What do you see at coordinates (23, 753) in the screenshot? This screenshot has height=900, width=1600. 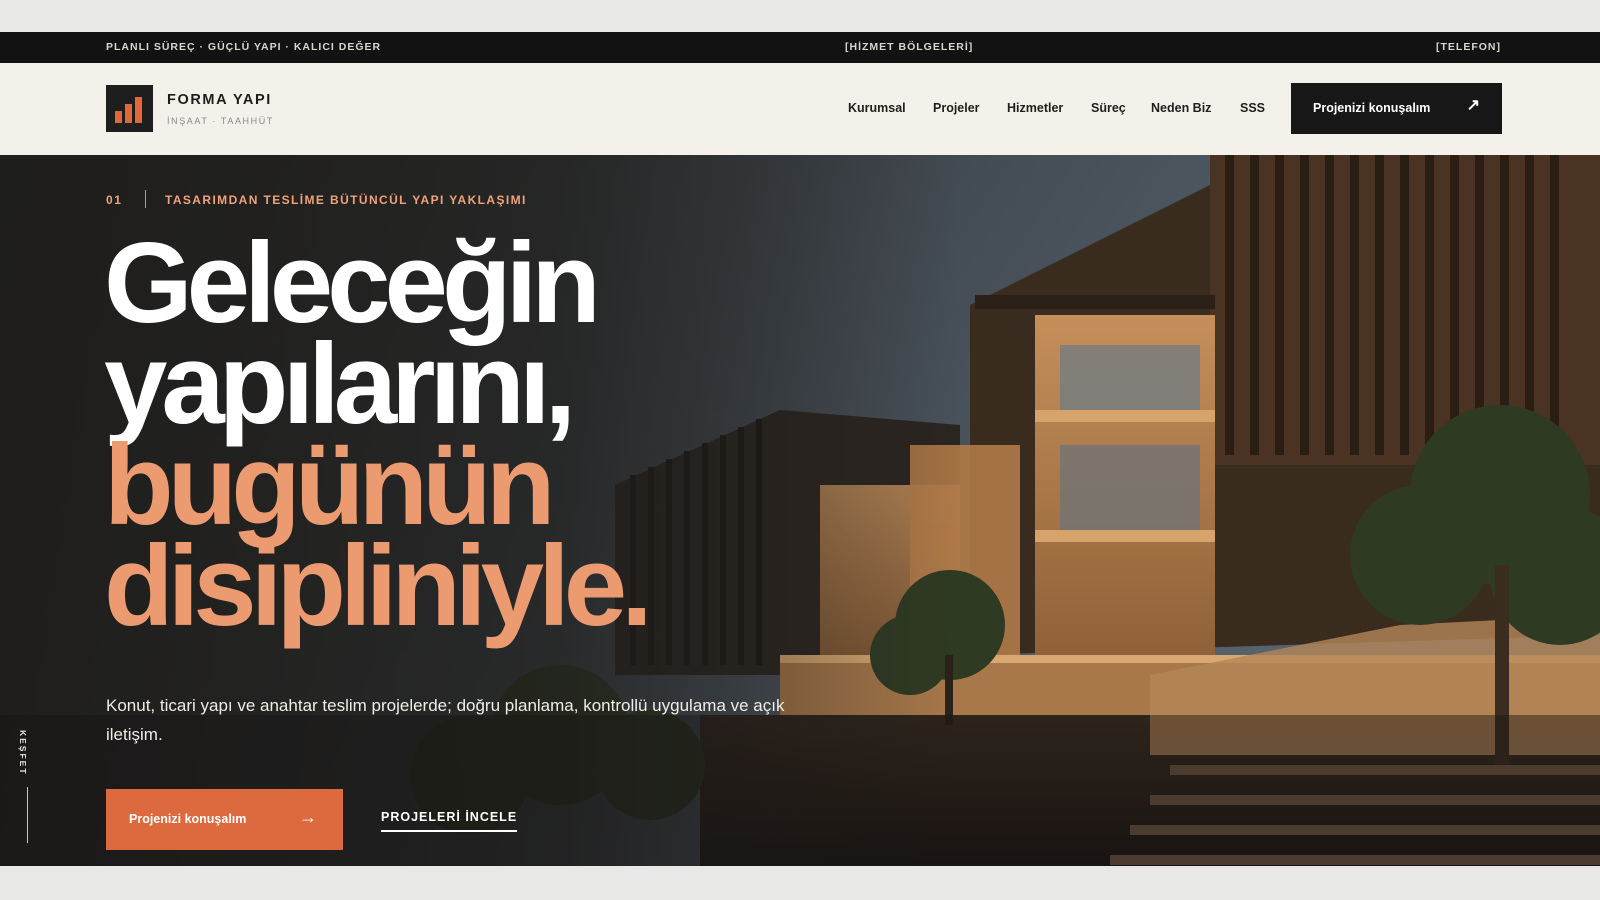 I see `discover-scroll-label: KEŞFET` at bounding box center [23, 753].